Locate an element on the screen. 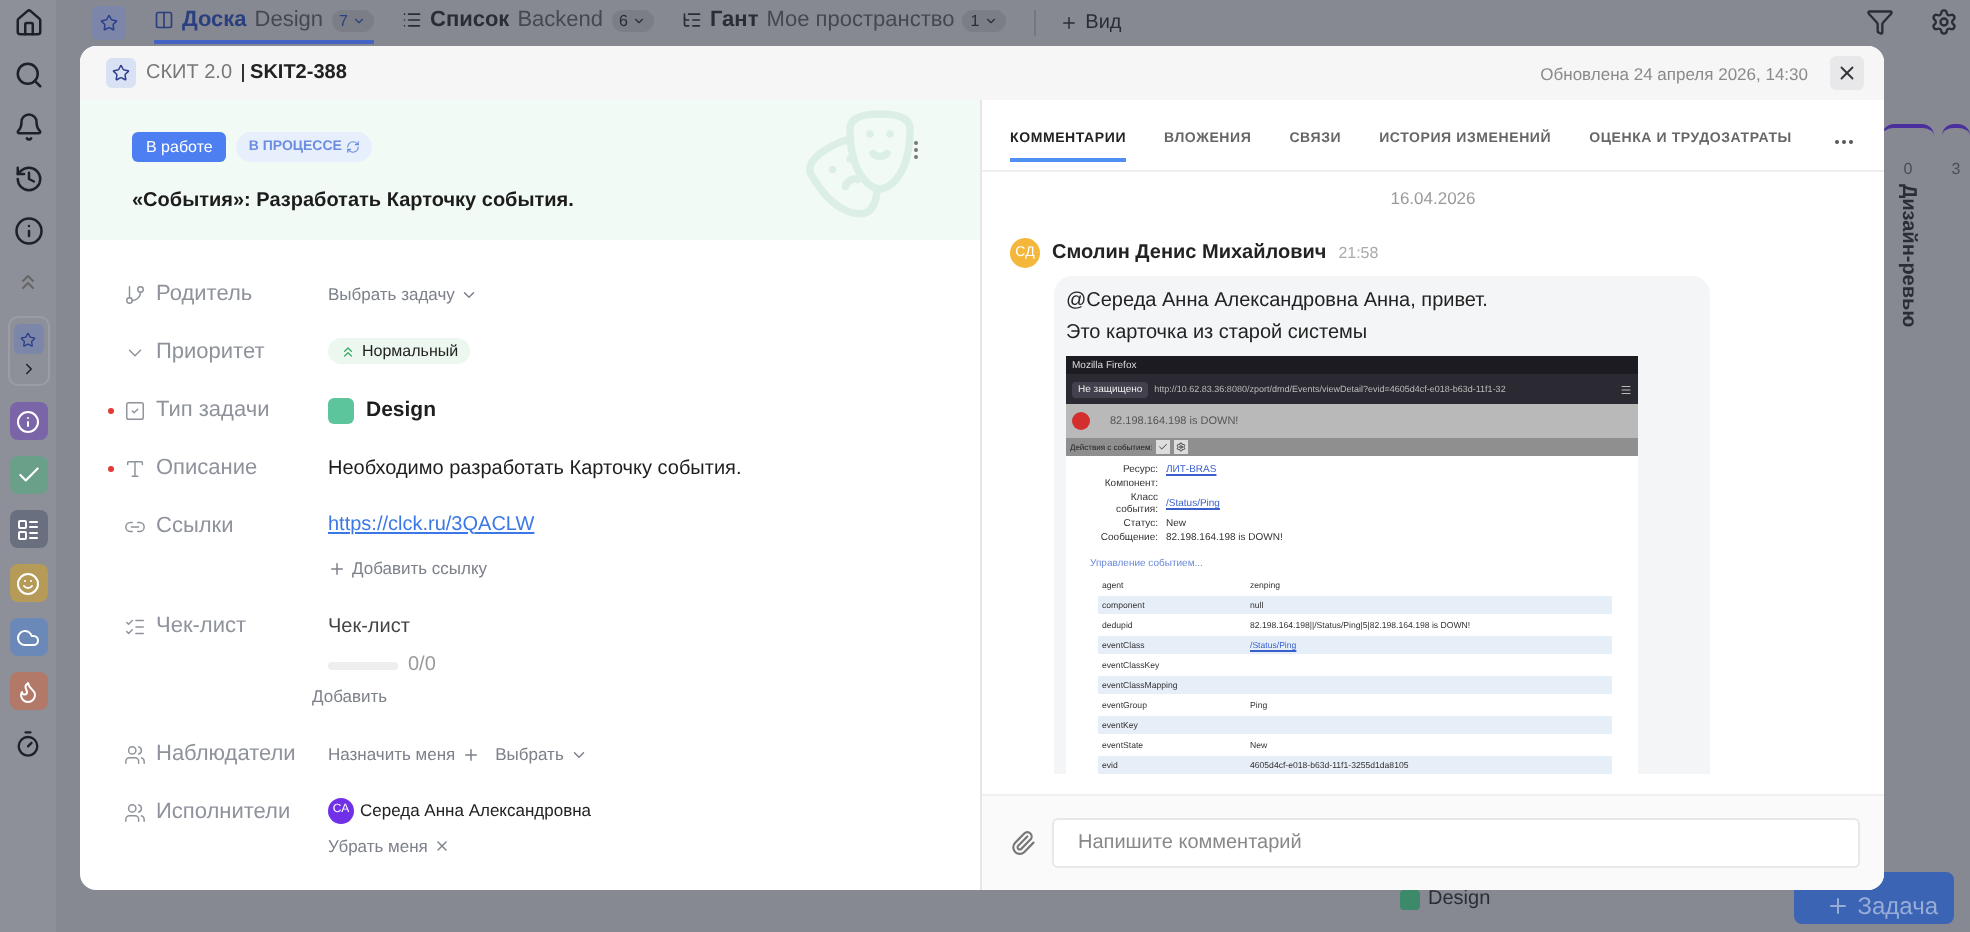  branch-icon is located at coordinates (137, 294).